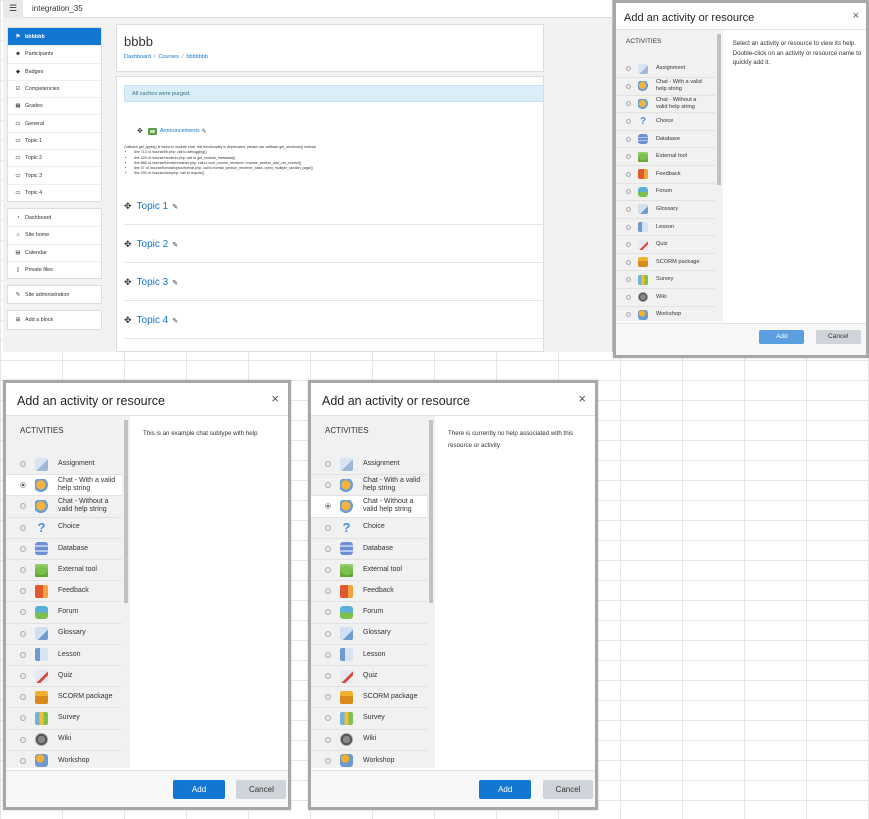  Describe the element at coordinates (54, 71) in the screenshot. I see `nav-item-badges: ◆ Badges` at that location.